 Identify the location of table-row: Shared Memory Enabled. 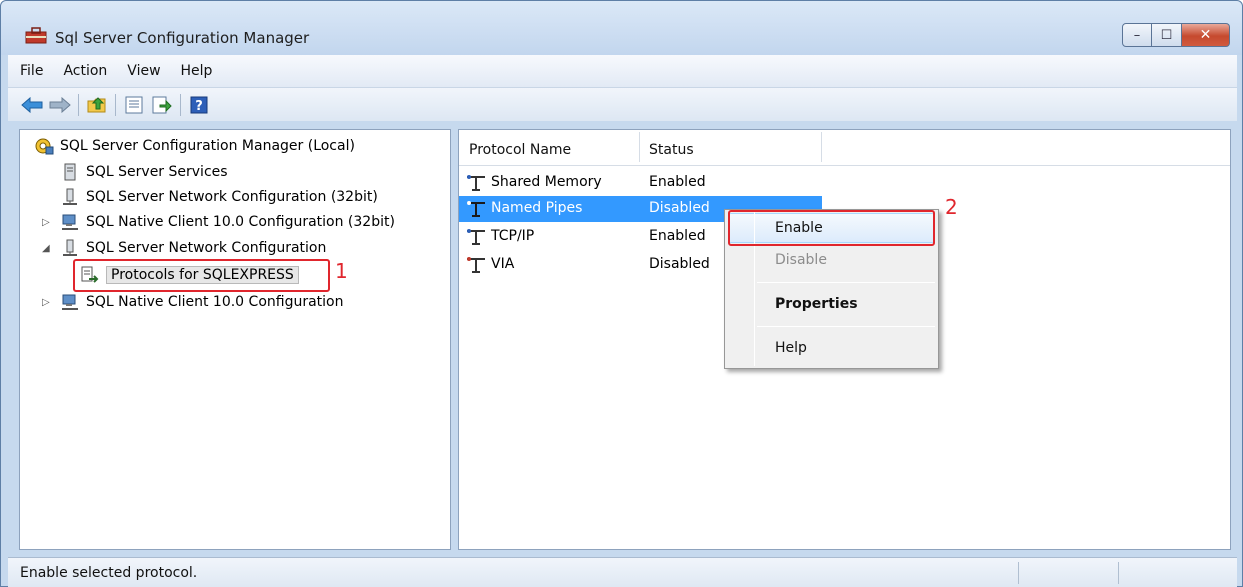
(640, 183).